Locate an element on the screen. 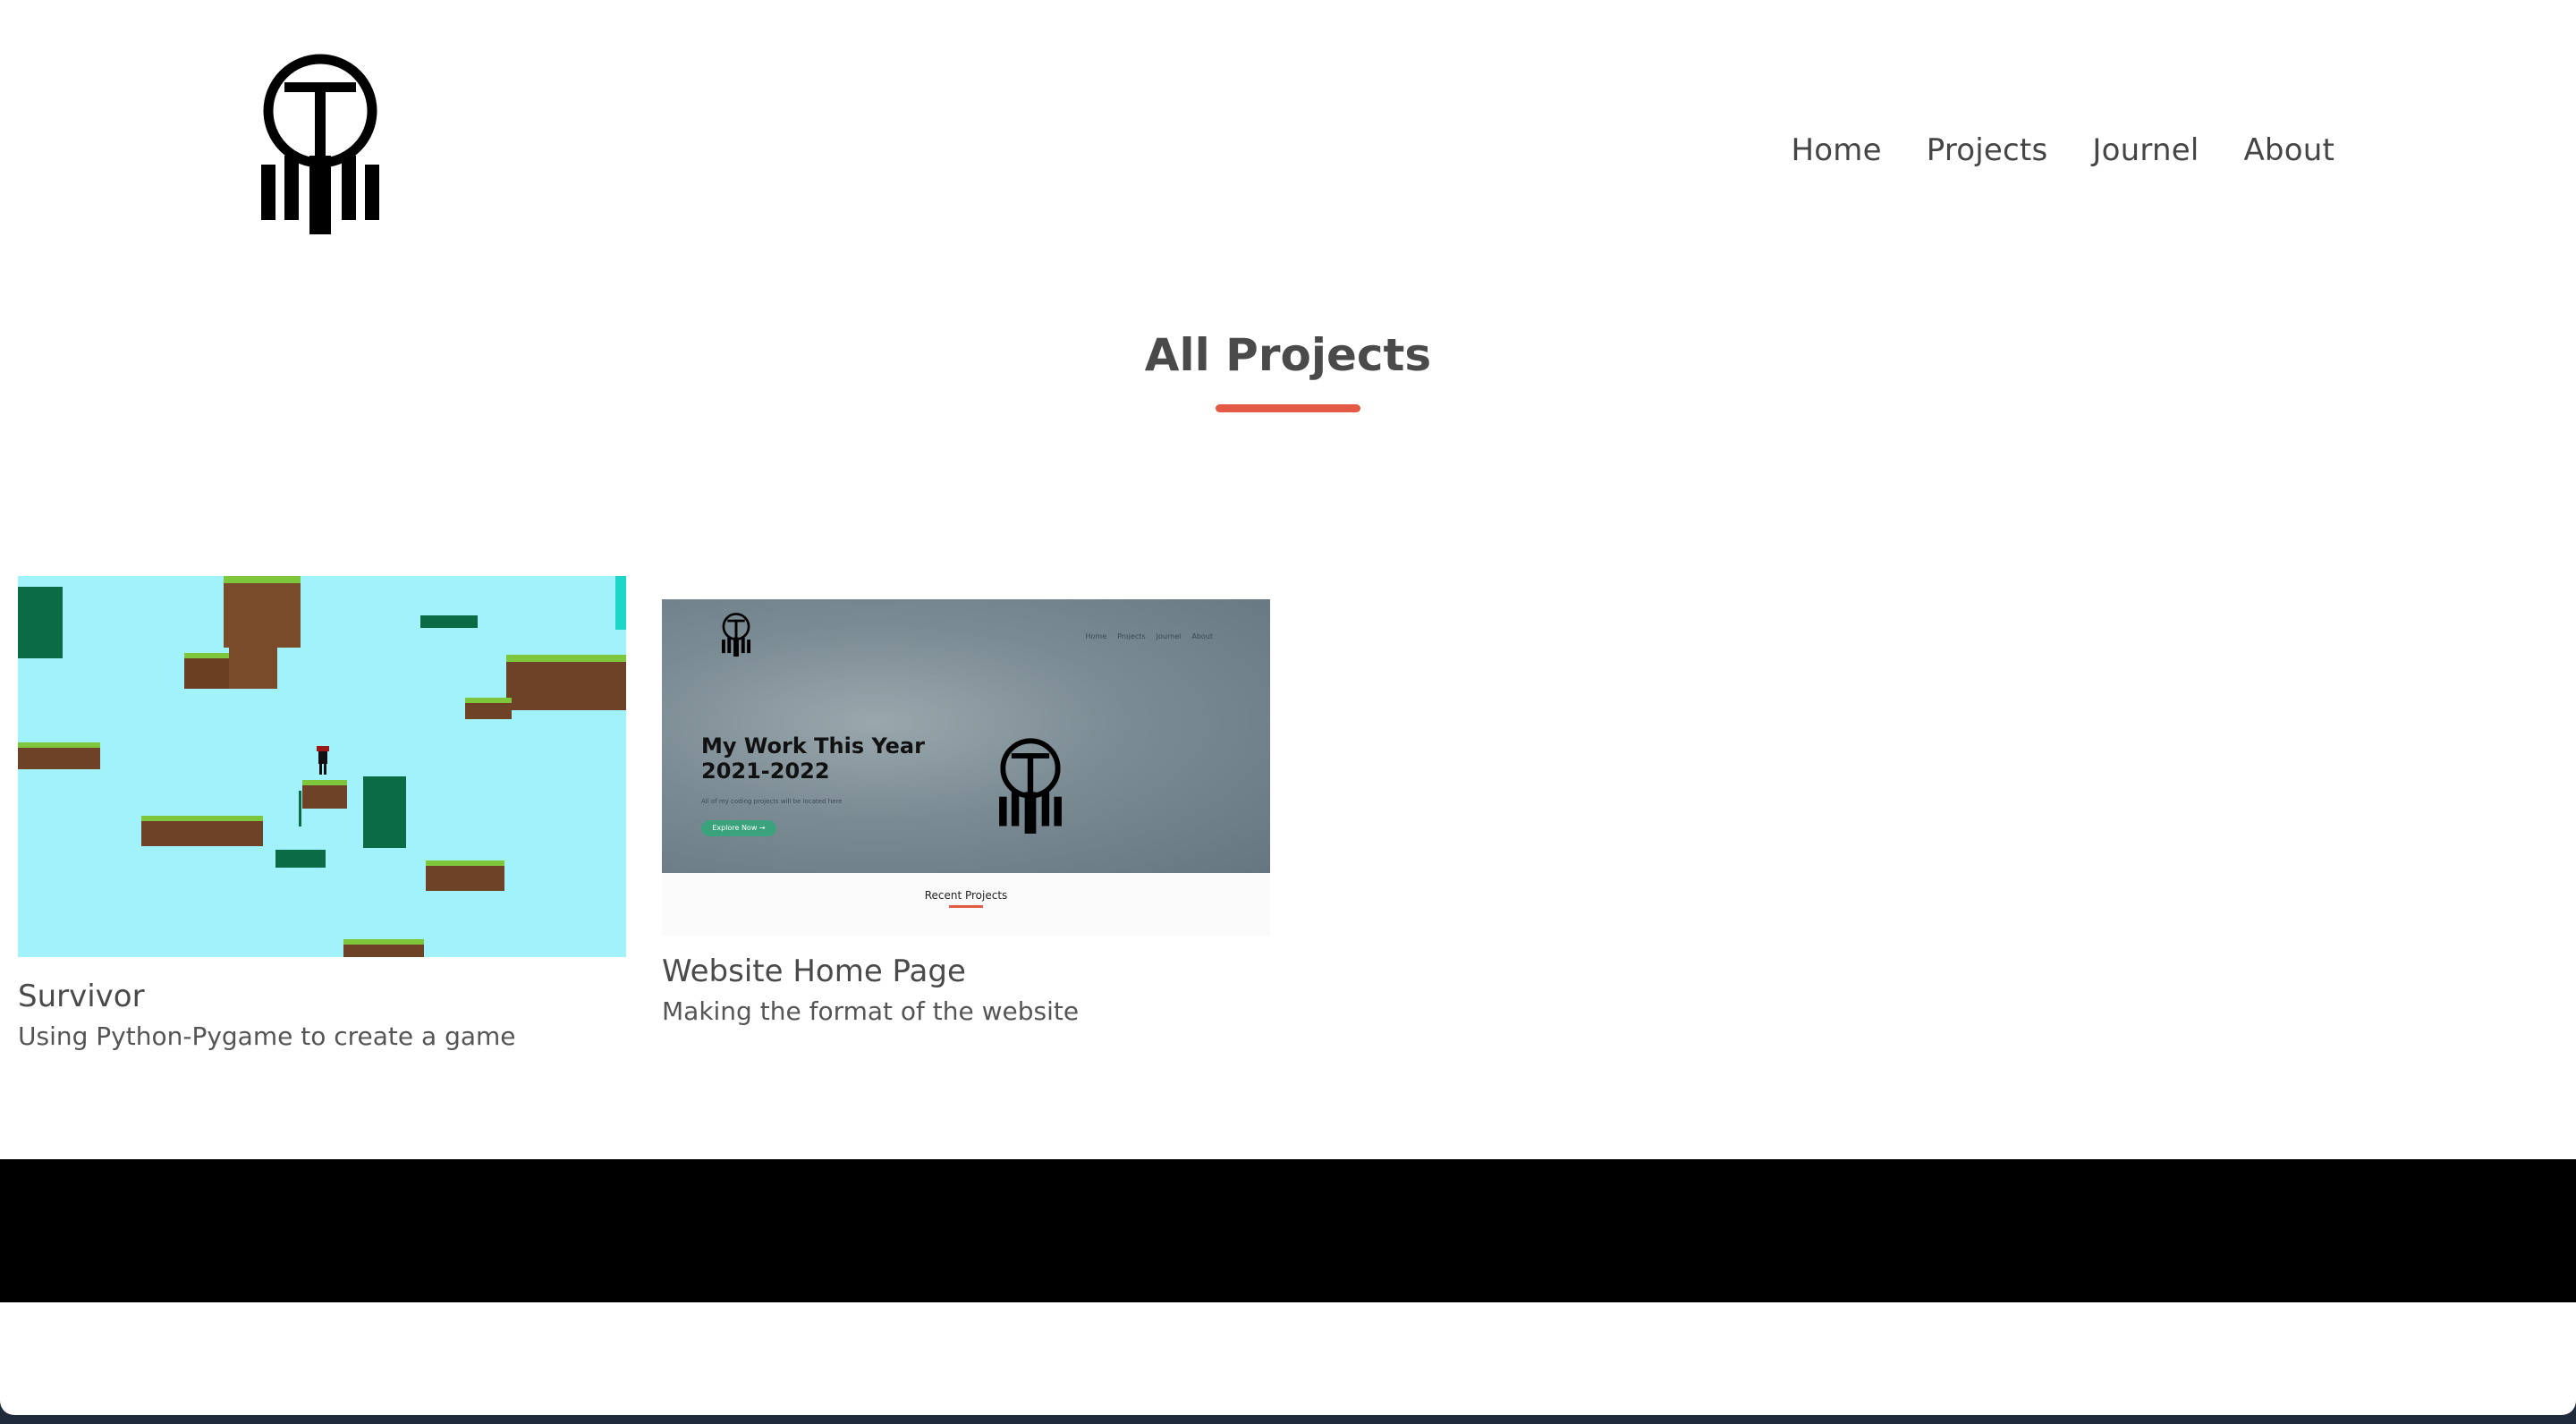  project-description: Using Python-Pygame to create a game is located at coordinates (267, 1036).